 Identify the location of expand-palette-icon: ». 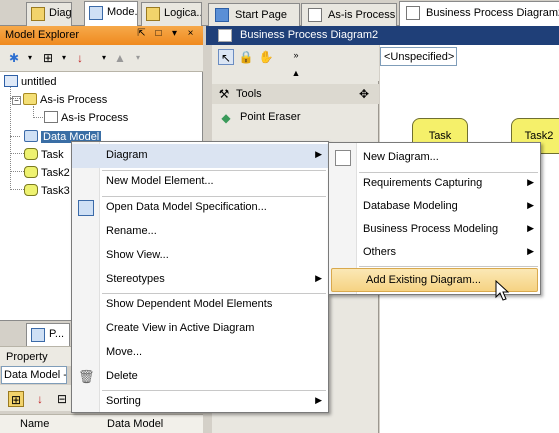
(296, 55).